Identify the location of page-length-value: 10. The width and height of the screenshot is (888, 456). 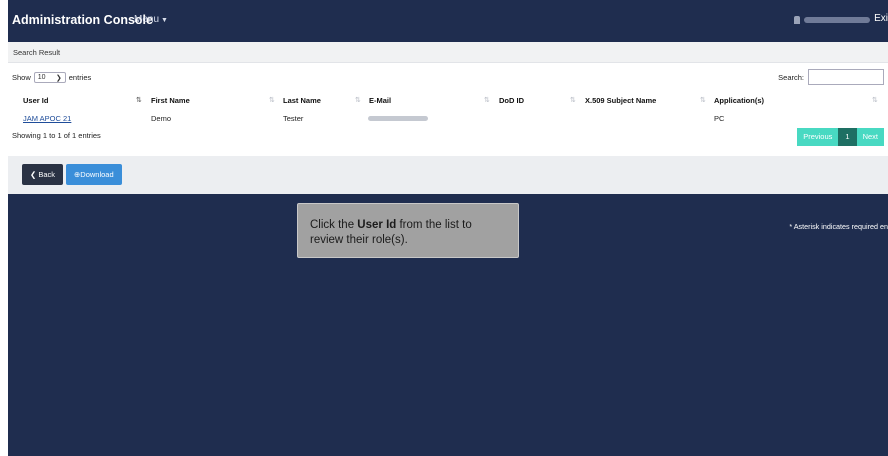
(41, 77).